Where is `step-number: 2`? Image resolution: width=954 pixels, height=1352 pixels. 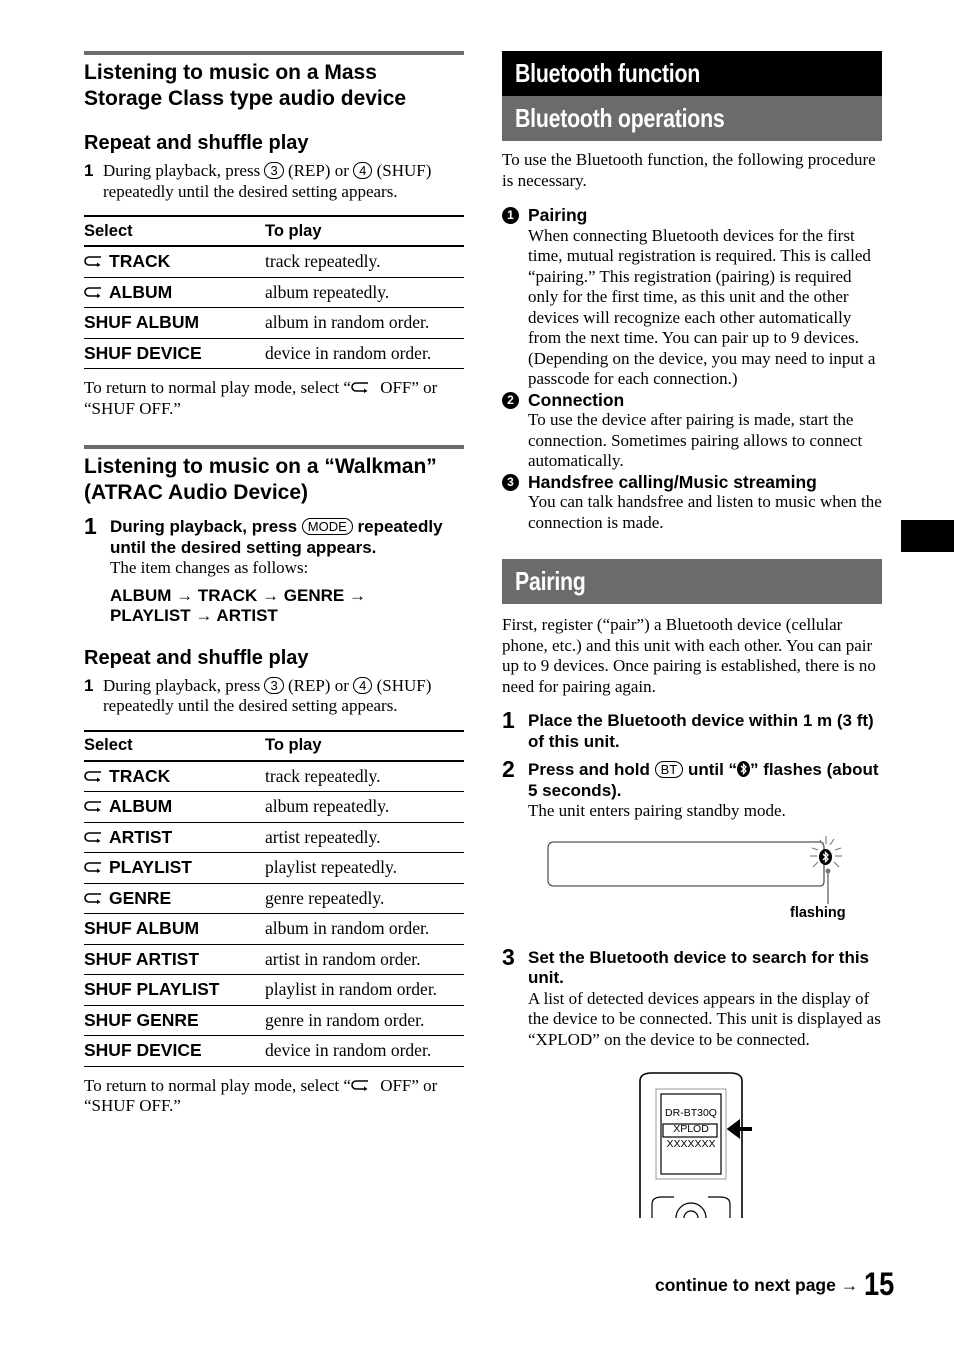 step-number: 2 is located at coordinates (508, 769).